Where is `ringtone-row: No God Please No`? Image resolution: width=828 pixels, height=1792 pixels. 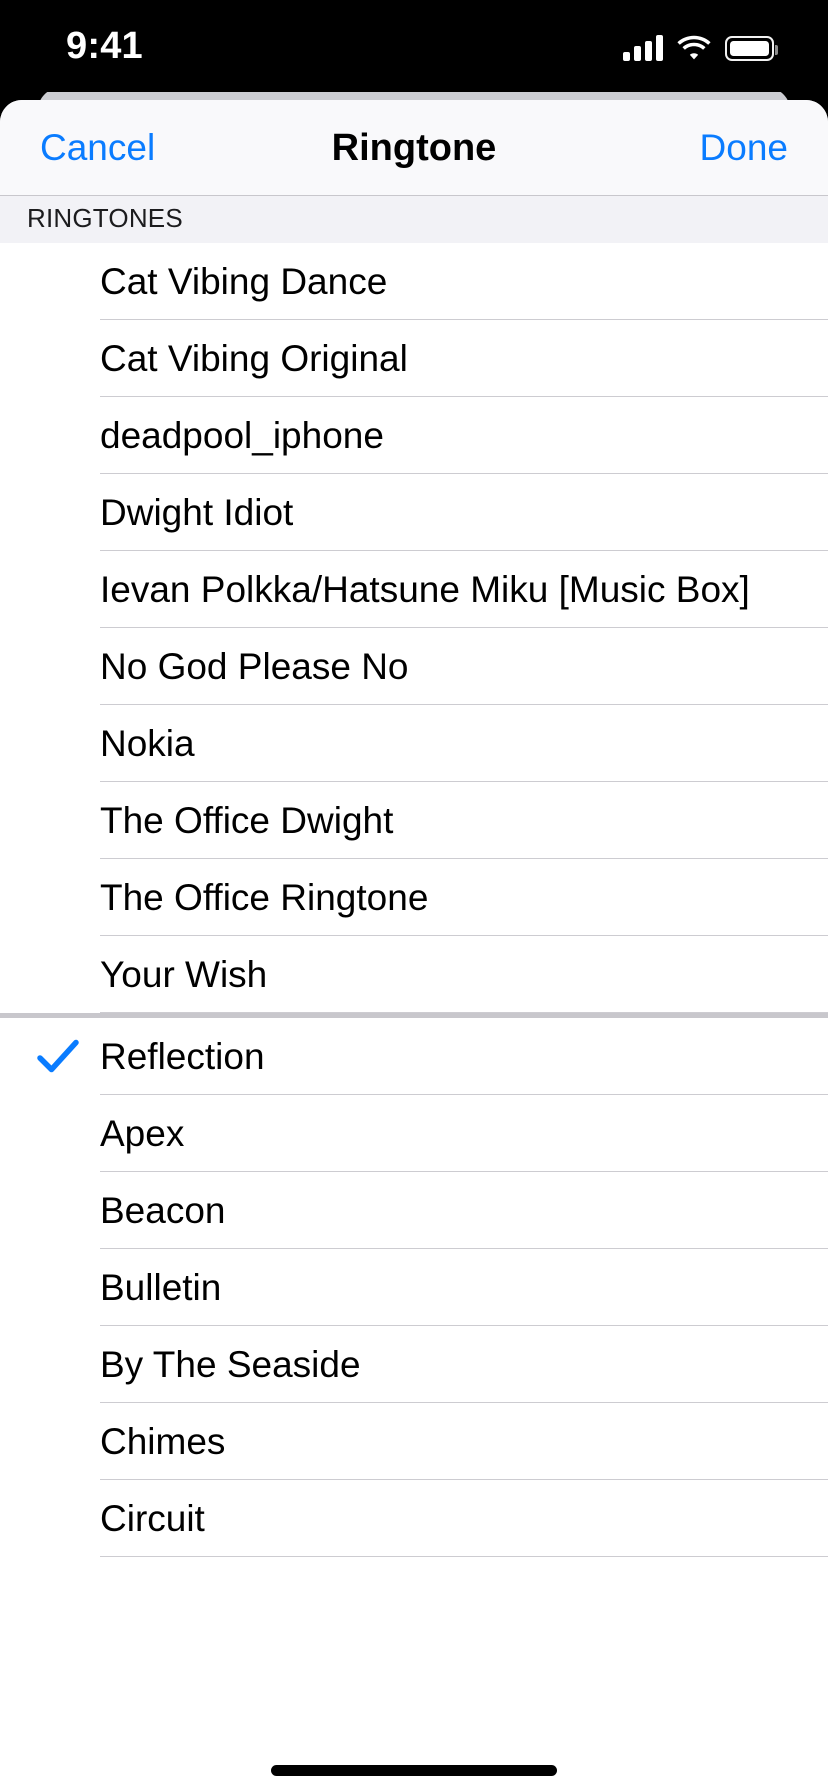 ringtone-row: No God Please No is located at coordinates (414, 666).